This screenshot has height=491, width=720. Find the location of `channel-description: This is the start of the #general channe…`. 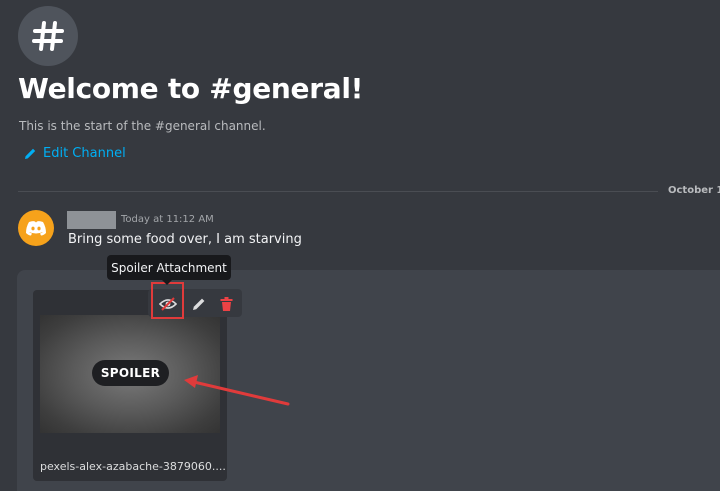

channel-description: This is the start of the #general channe… is located at coordinates (142, 126).